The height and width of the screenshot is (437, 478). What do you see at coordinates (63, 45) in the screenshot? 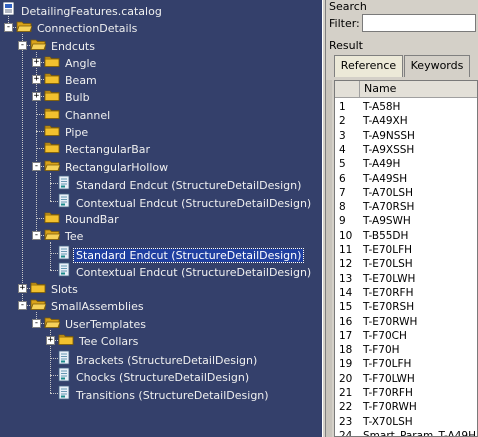
I see `tree-node-endcuts: Endcuts` at bounding box center [63, 45].